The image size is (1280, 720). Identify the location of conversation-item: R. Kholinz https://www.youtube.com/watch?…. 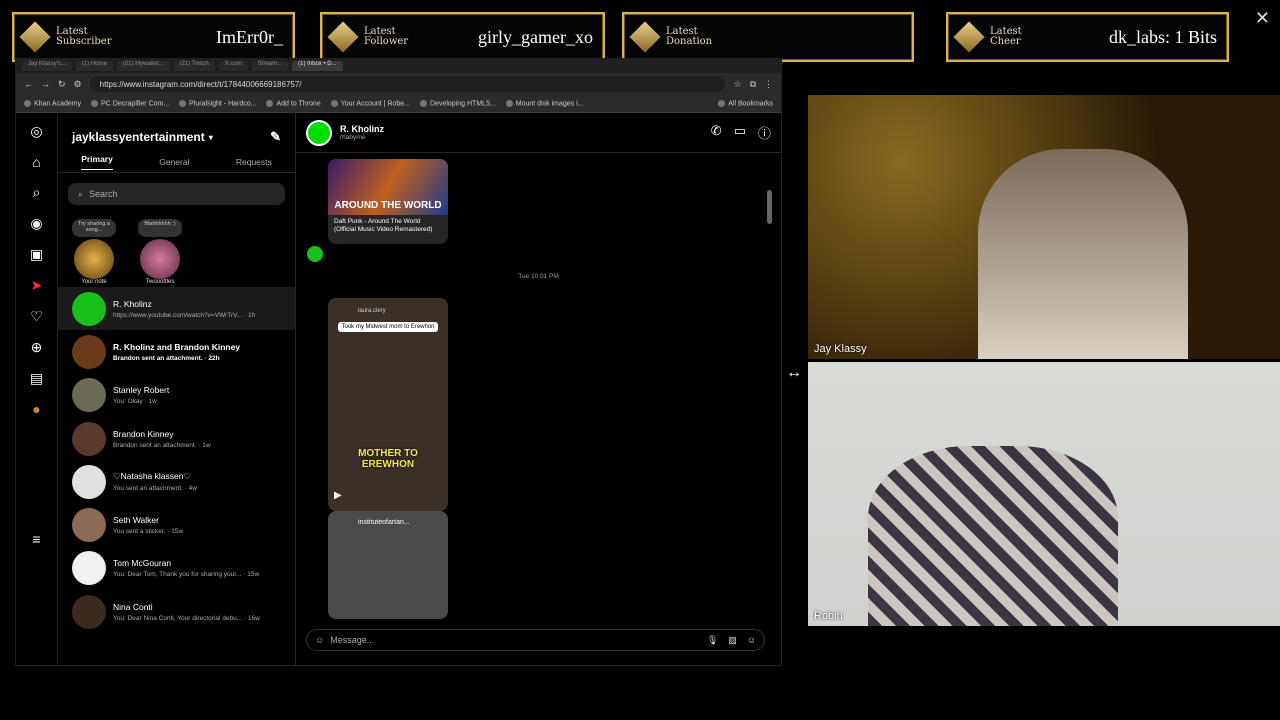
(176, 309).